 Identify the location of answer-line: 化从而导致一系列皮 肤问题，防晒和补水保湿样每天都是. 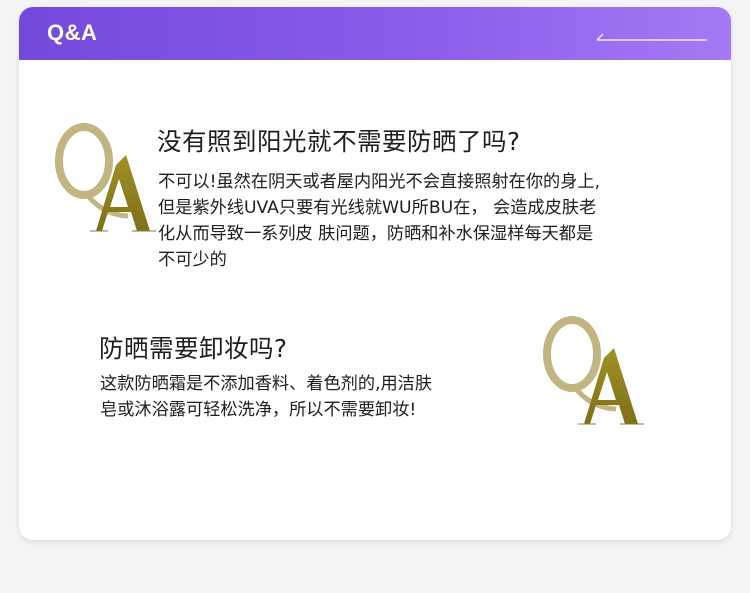
(376, 234).